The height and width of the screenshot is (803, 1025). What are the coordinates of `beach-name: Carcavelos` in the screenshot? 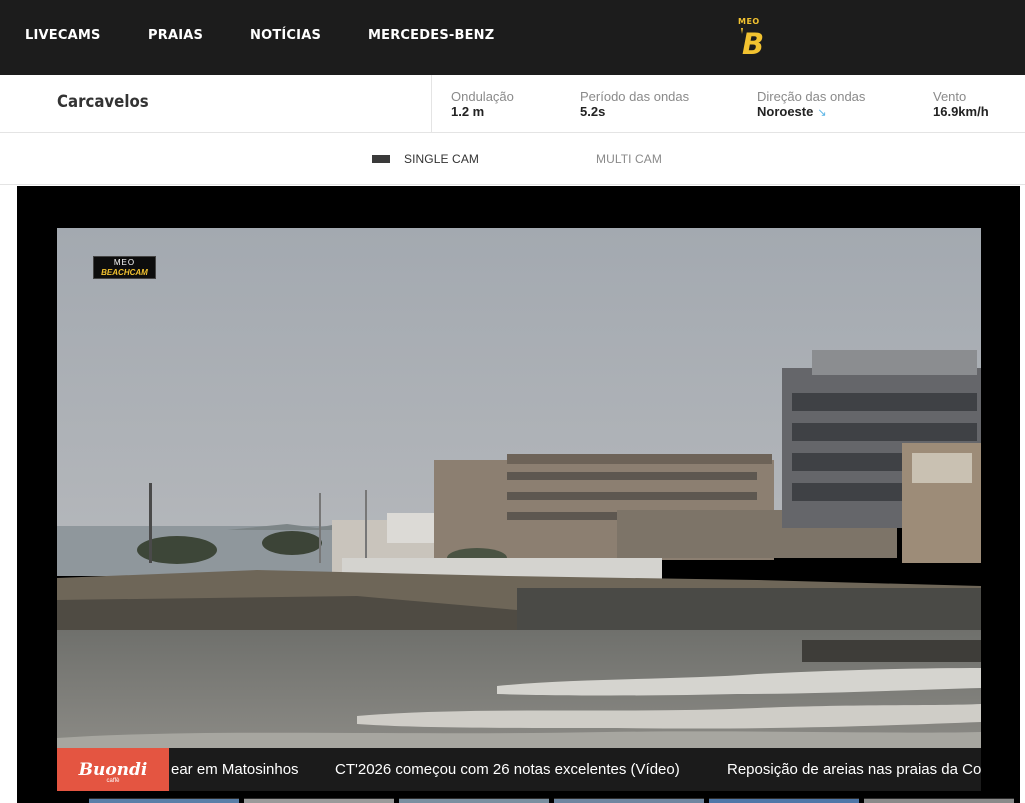 It's located at (103, 102).